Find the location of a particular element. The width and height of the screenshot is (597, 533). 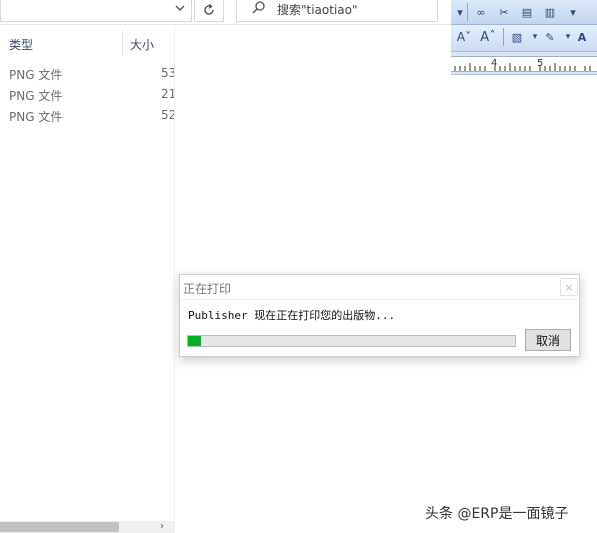

search-icon is located at coordinates (258, 7).